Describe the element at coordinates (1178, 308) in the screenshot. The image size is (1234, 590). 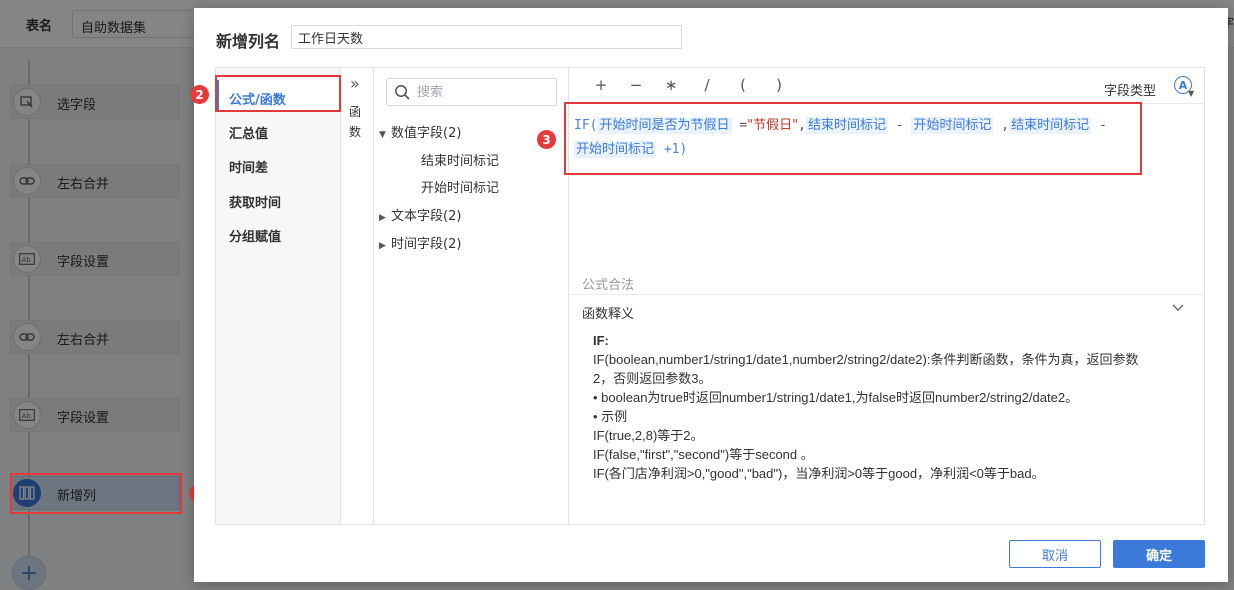
I see `chevron-down-icon` at that location.